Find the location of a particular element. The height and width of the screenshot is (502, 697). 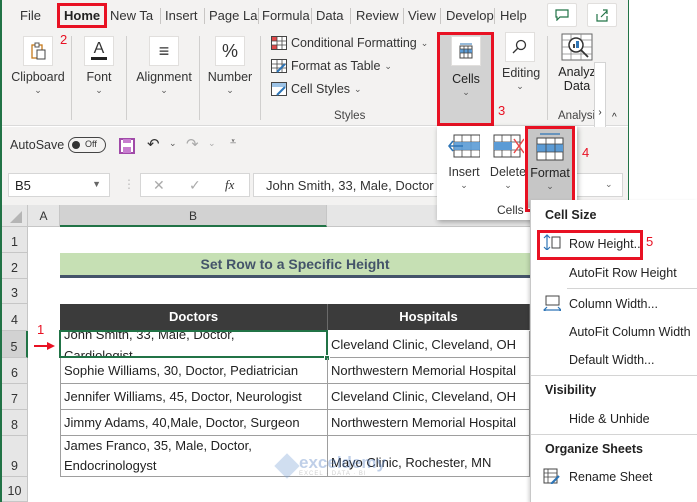

tab-formulas: Formula is located at coordinates (286, 16).